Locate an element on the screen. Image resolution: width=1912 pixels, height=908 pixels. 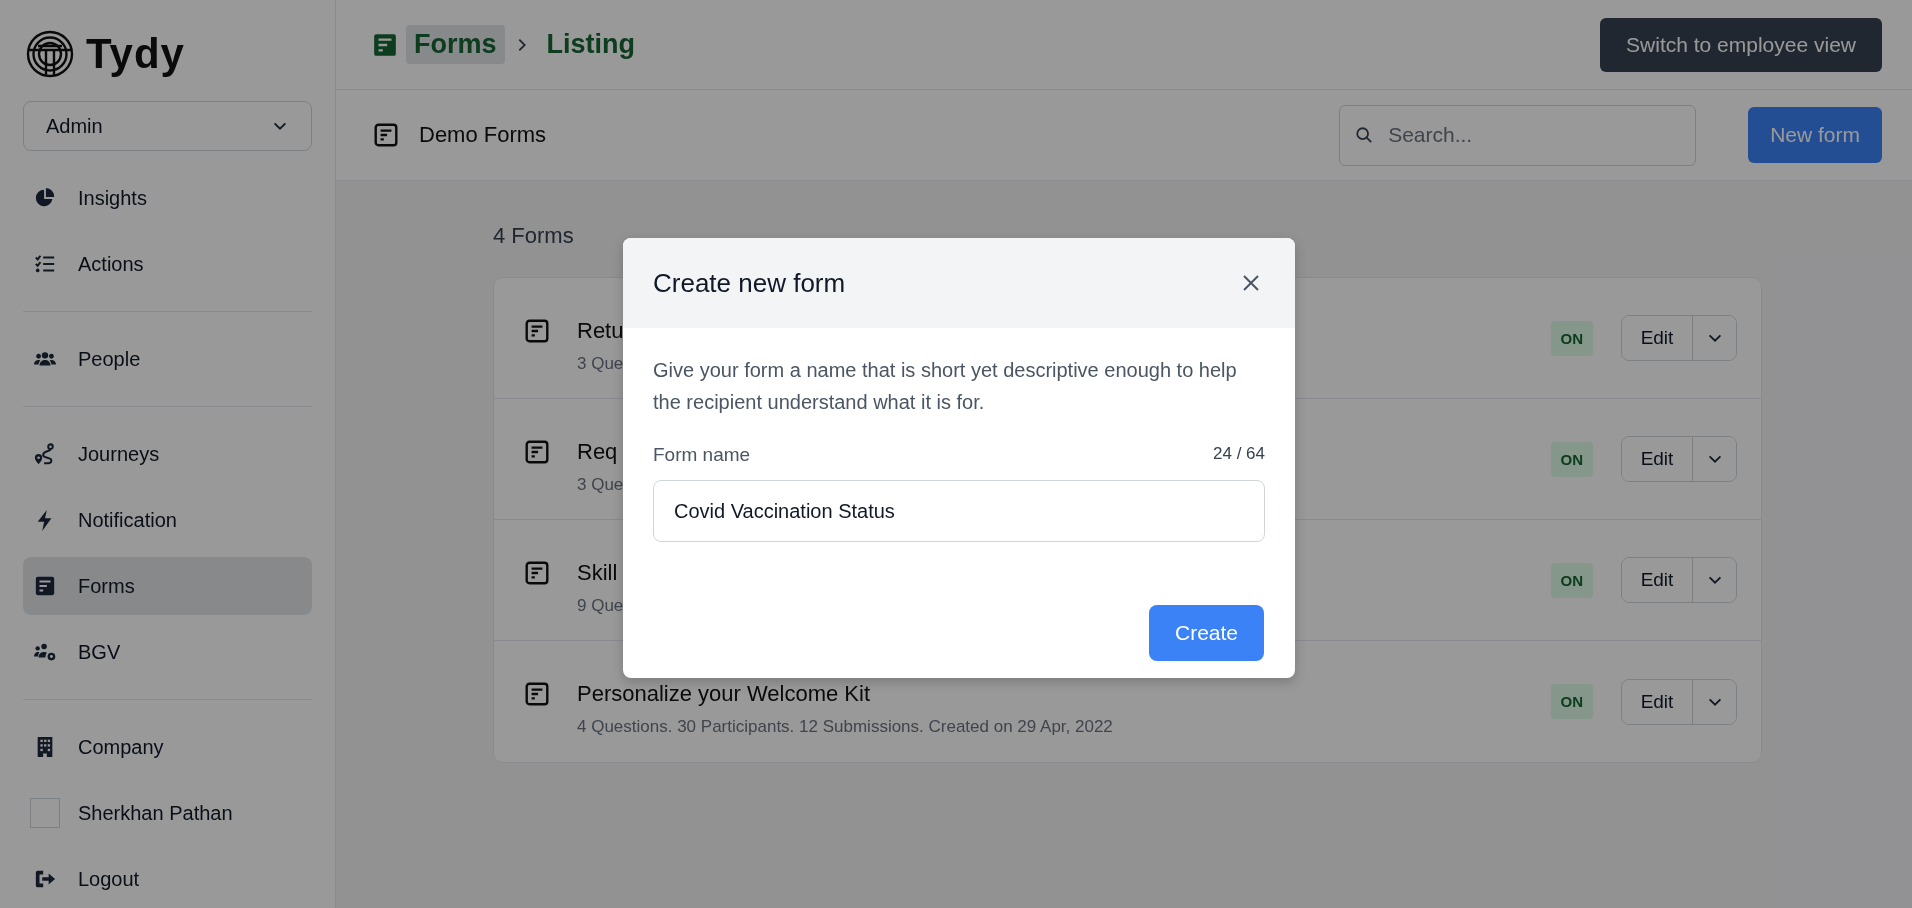
search-icon is located at coordinates (1364, 134).